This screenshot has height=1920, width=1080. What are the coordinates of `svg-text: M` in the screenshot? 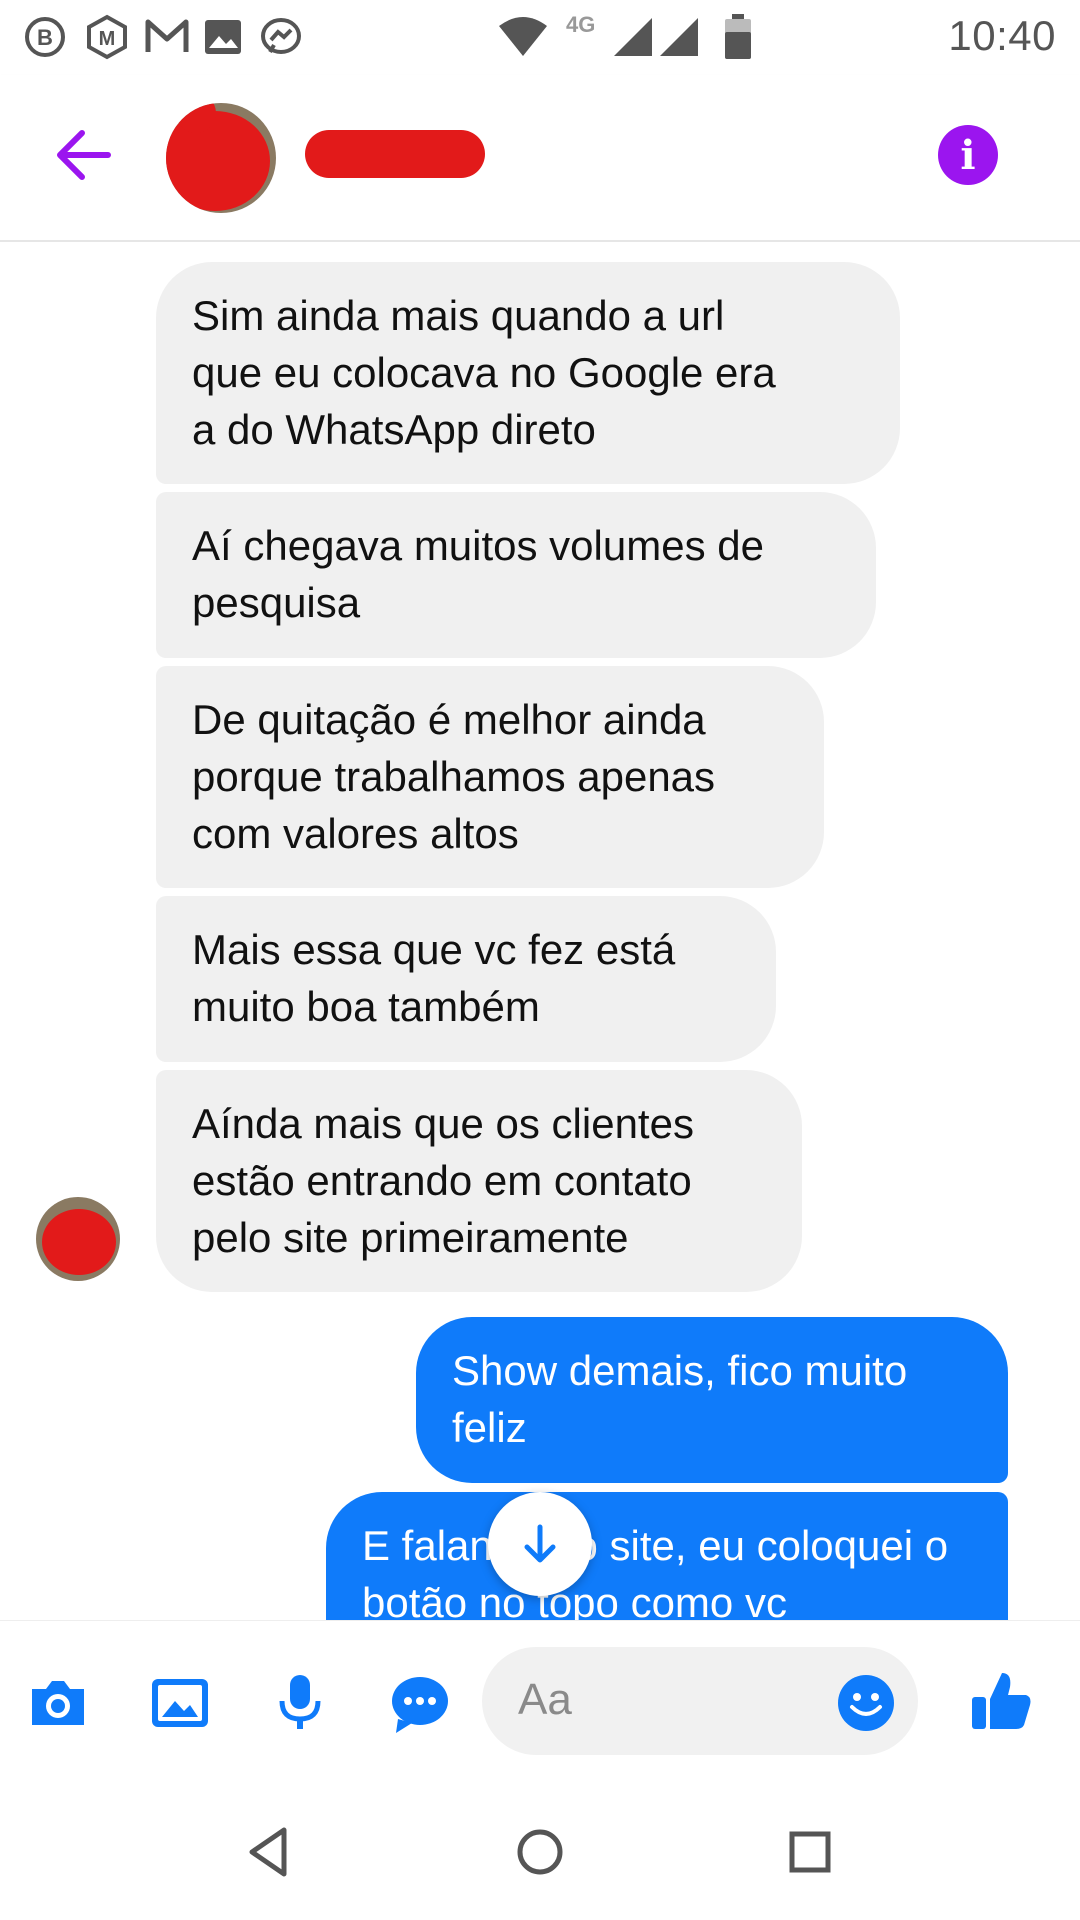 It's located at (107, 39).